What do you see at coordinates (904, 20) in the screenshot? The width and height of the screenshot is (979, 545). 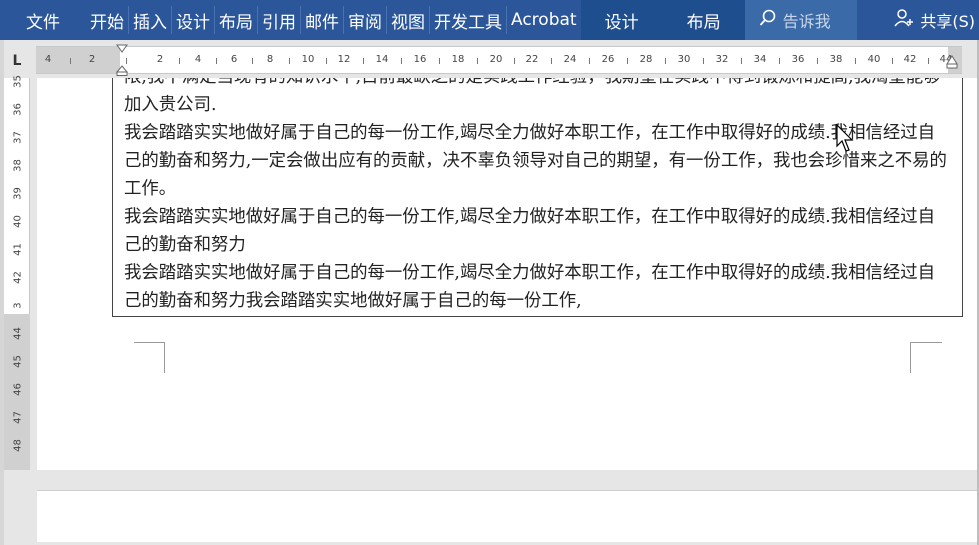 I see `user-add-icon` at bounding box center [904, 20].